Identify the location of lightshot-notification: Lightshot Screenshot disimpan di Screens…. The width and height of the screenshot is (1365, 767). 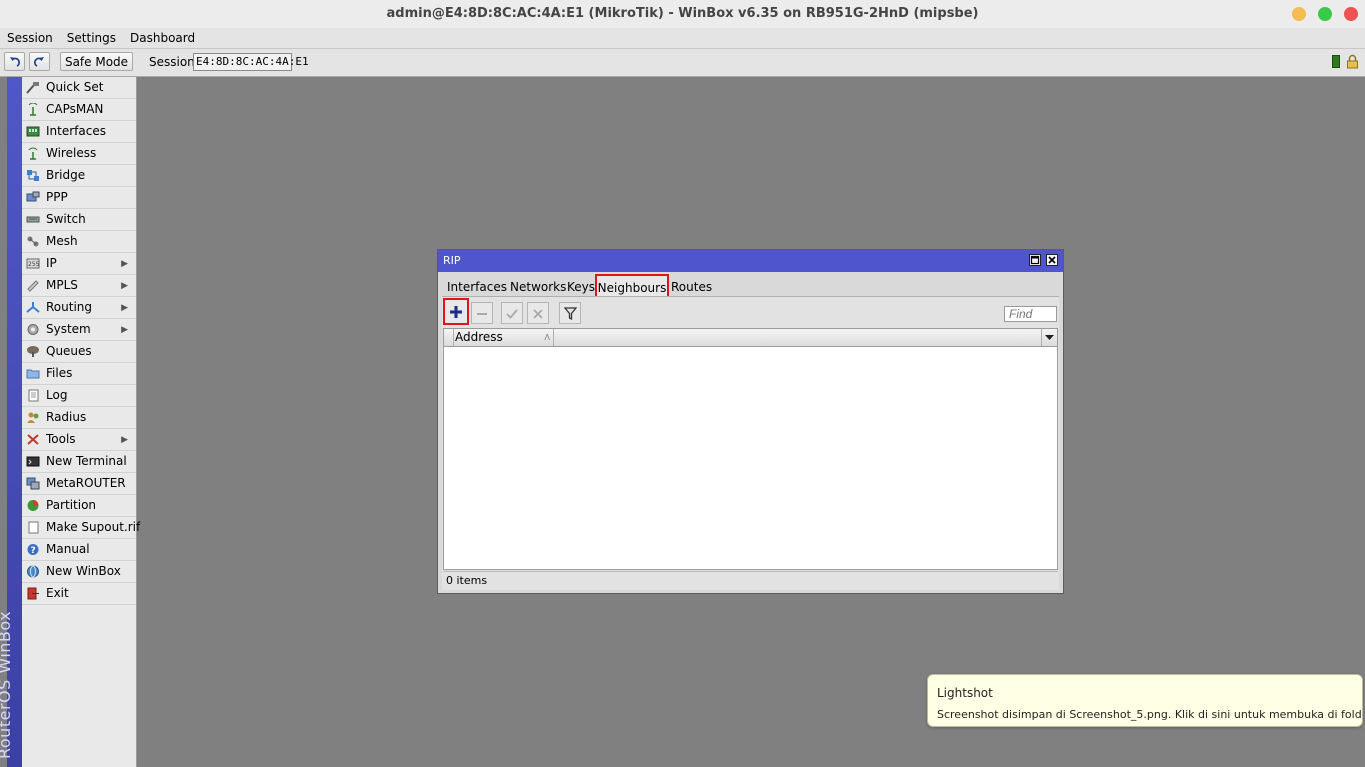
(1145, 700).